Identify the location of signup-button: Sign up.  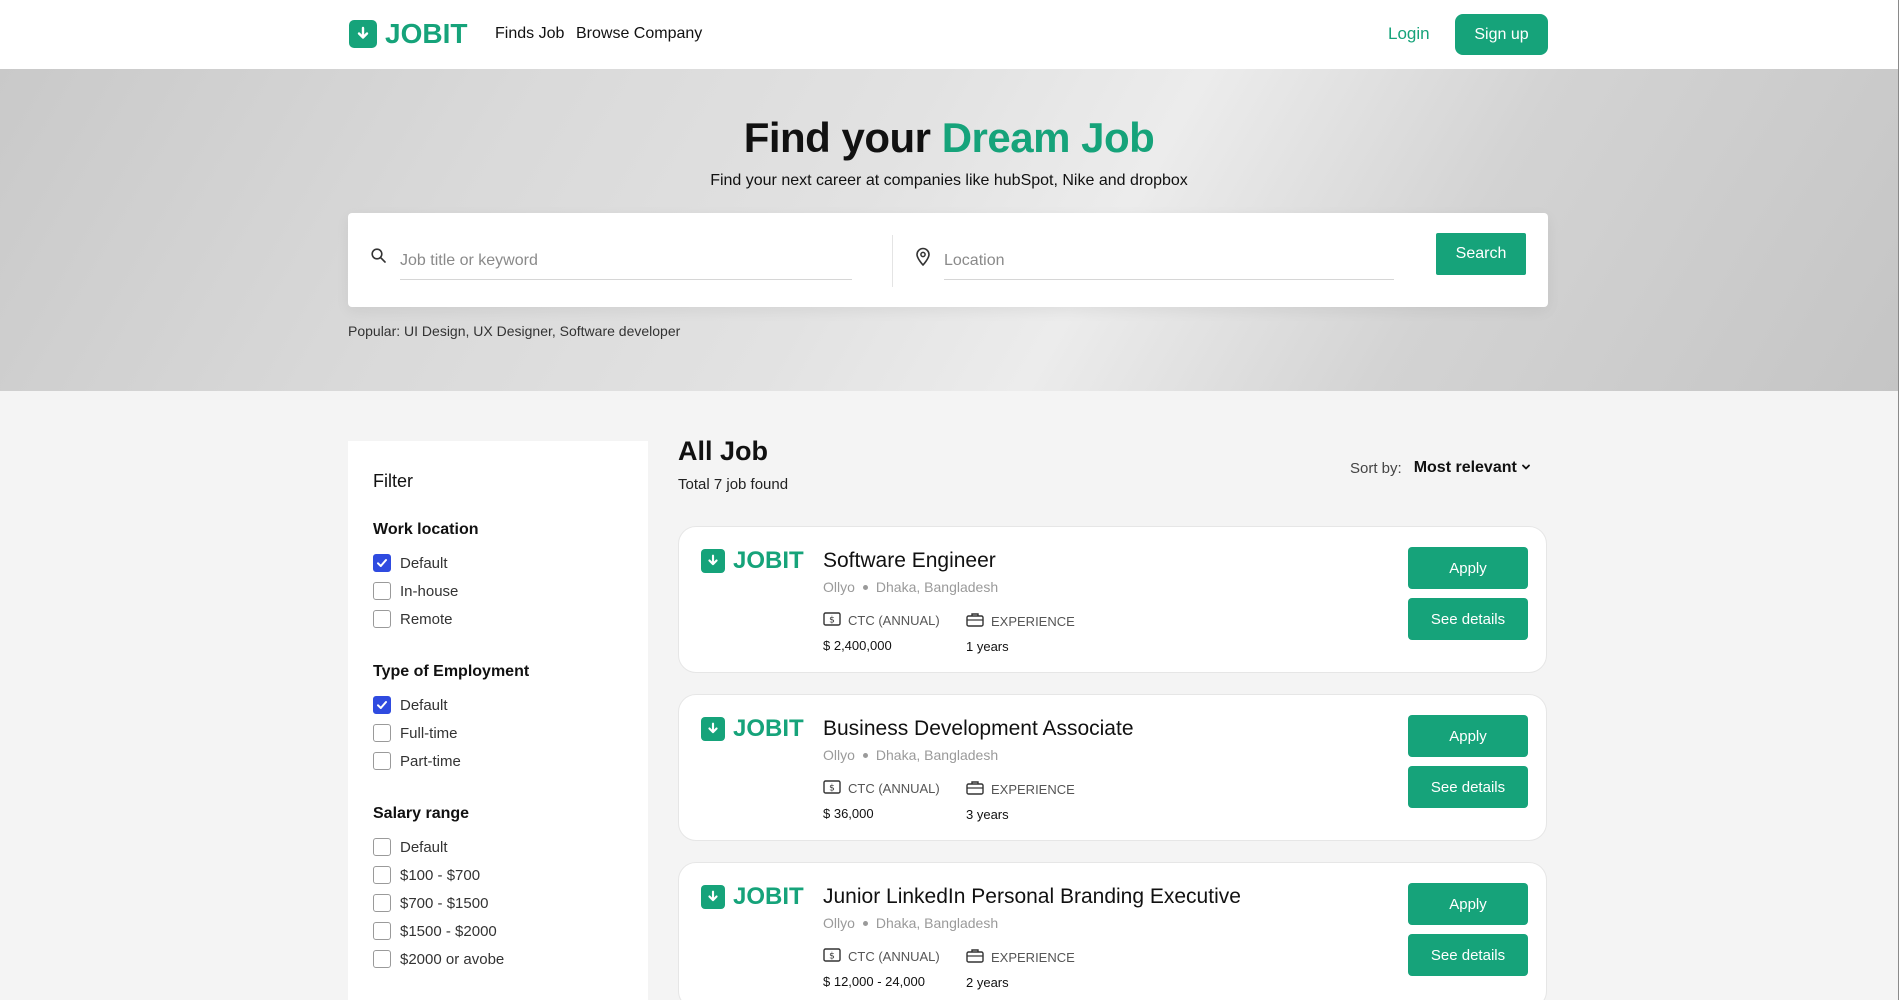
(1501, 34).